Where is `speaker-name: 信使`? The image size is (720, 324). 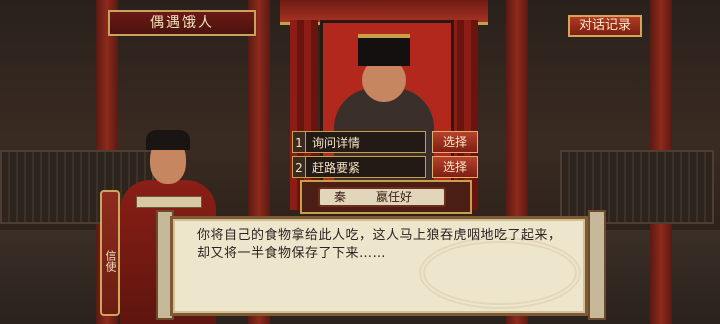
speaker-name: 信使 is located at coordinates (110, 261).